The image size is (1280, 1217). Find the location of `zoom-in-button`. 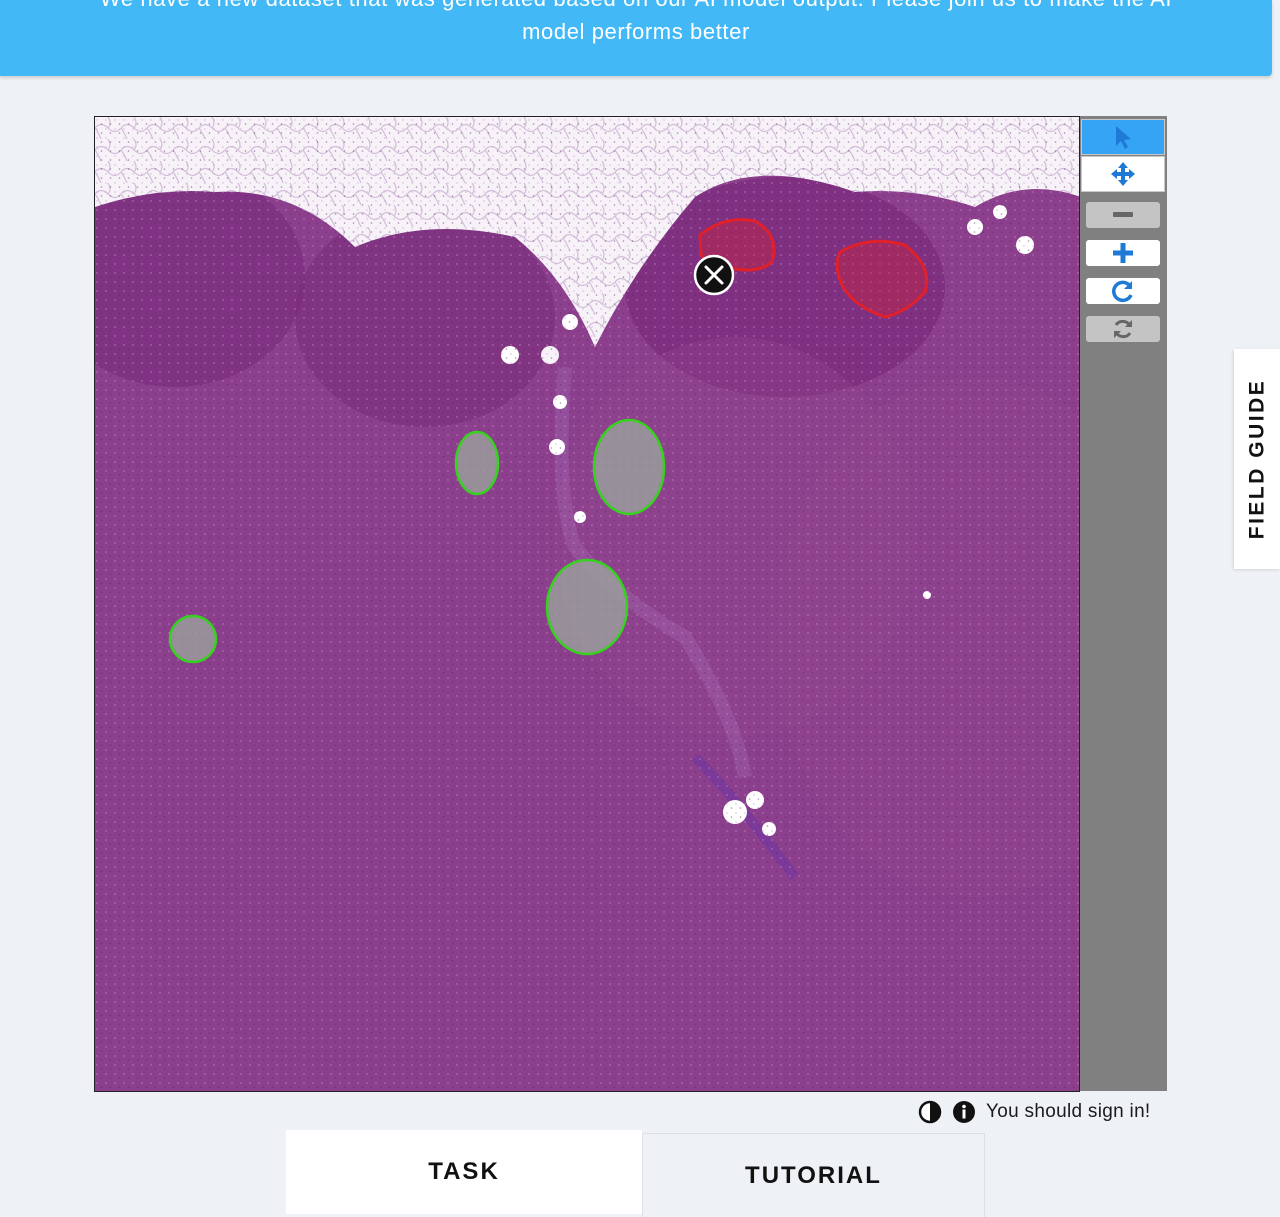

zoom-in-button is located at coordinates (1123, 253).